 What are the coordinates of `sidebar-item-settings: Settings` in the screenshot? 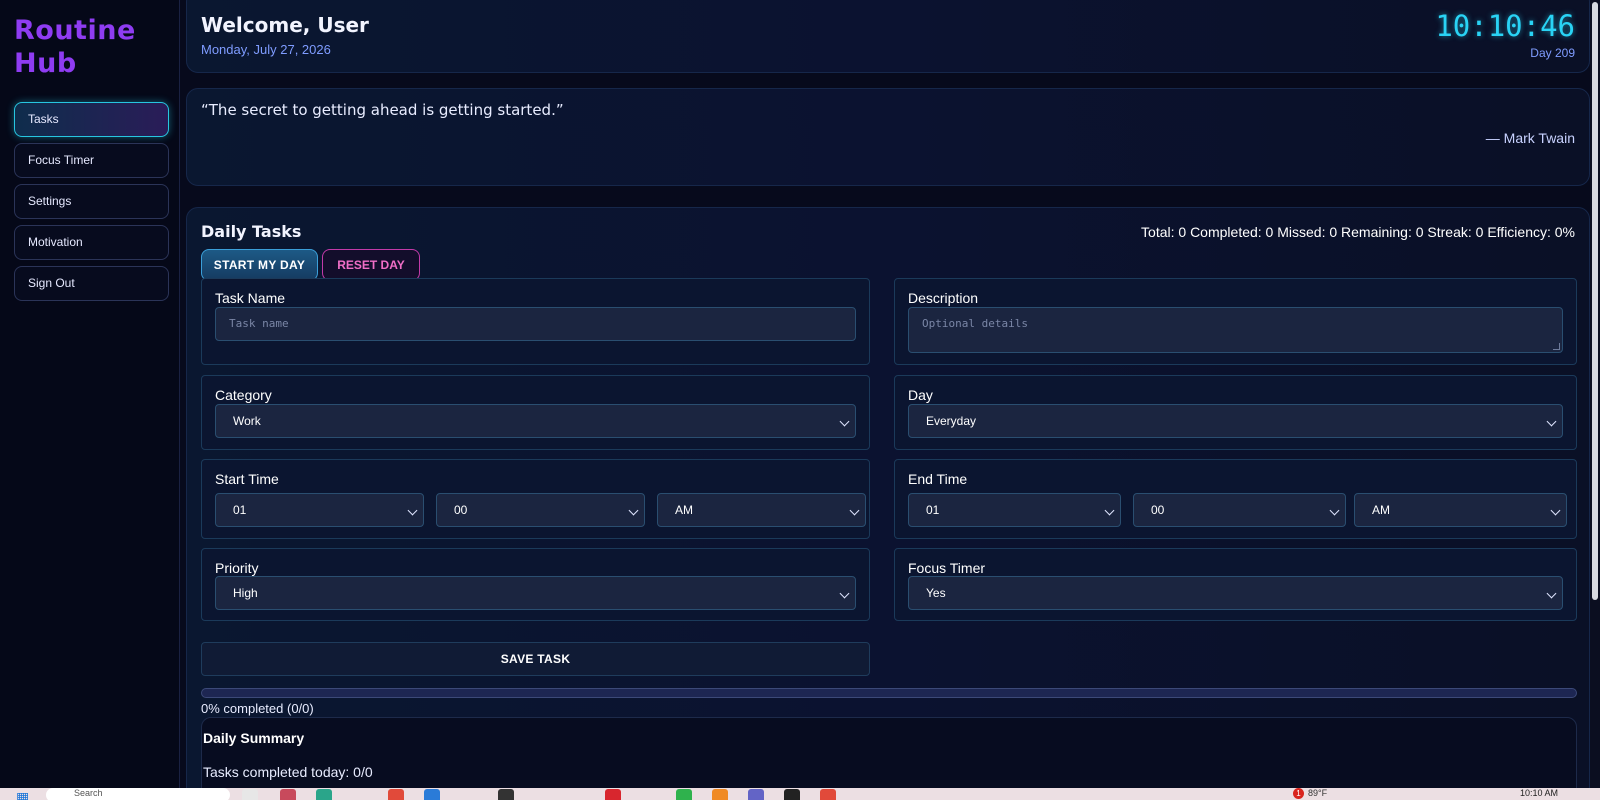 It's located at (91, 201).